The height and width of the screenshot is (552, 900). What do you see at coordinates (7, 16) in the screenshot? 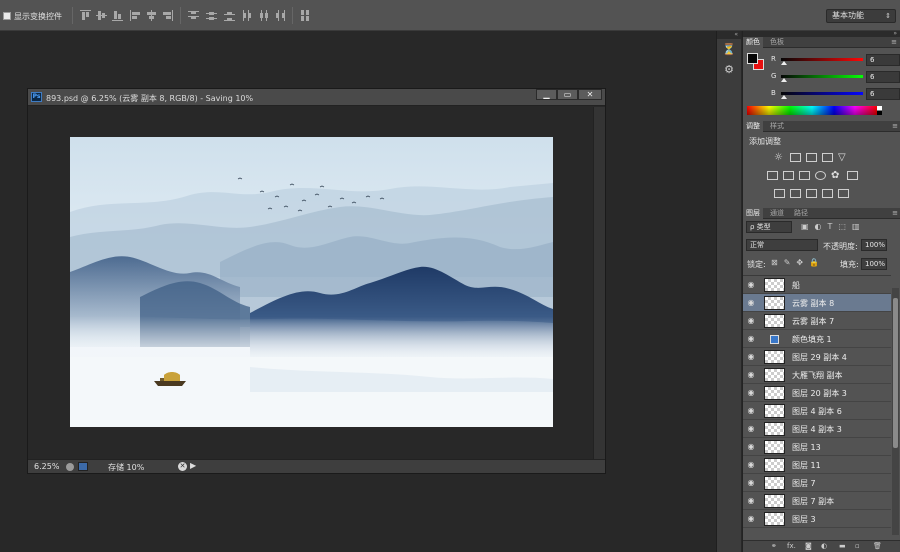
I see `show-transform-checkbox` at bounding box center [7, 16].